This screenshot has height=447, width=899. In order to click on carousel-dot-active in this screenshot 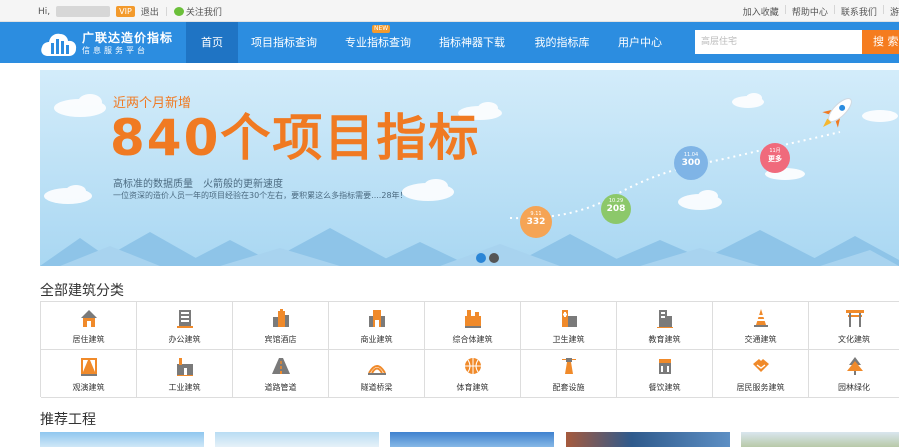, I will do `click(481, 258)`.